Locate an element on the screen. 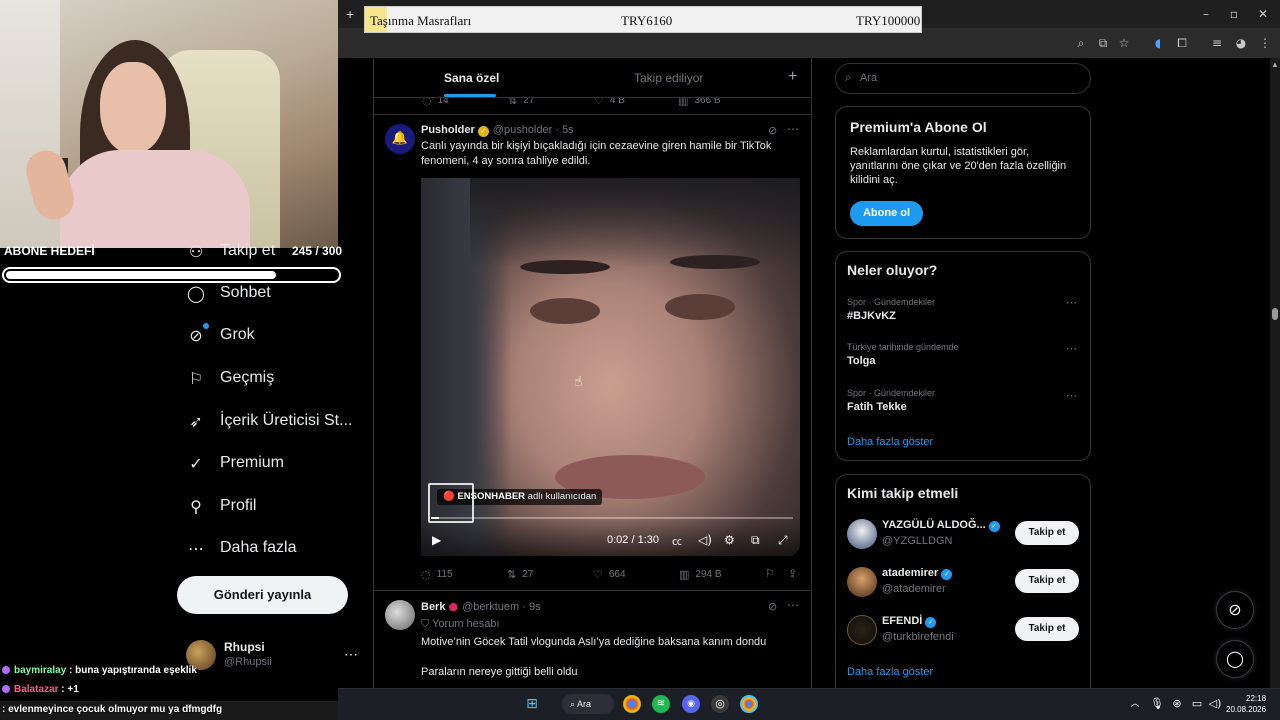 The height and width of the screenshot is (720, 1280). tab-following: Takip ediliyor is located at coordinates (668, 78).